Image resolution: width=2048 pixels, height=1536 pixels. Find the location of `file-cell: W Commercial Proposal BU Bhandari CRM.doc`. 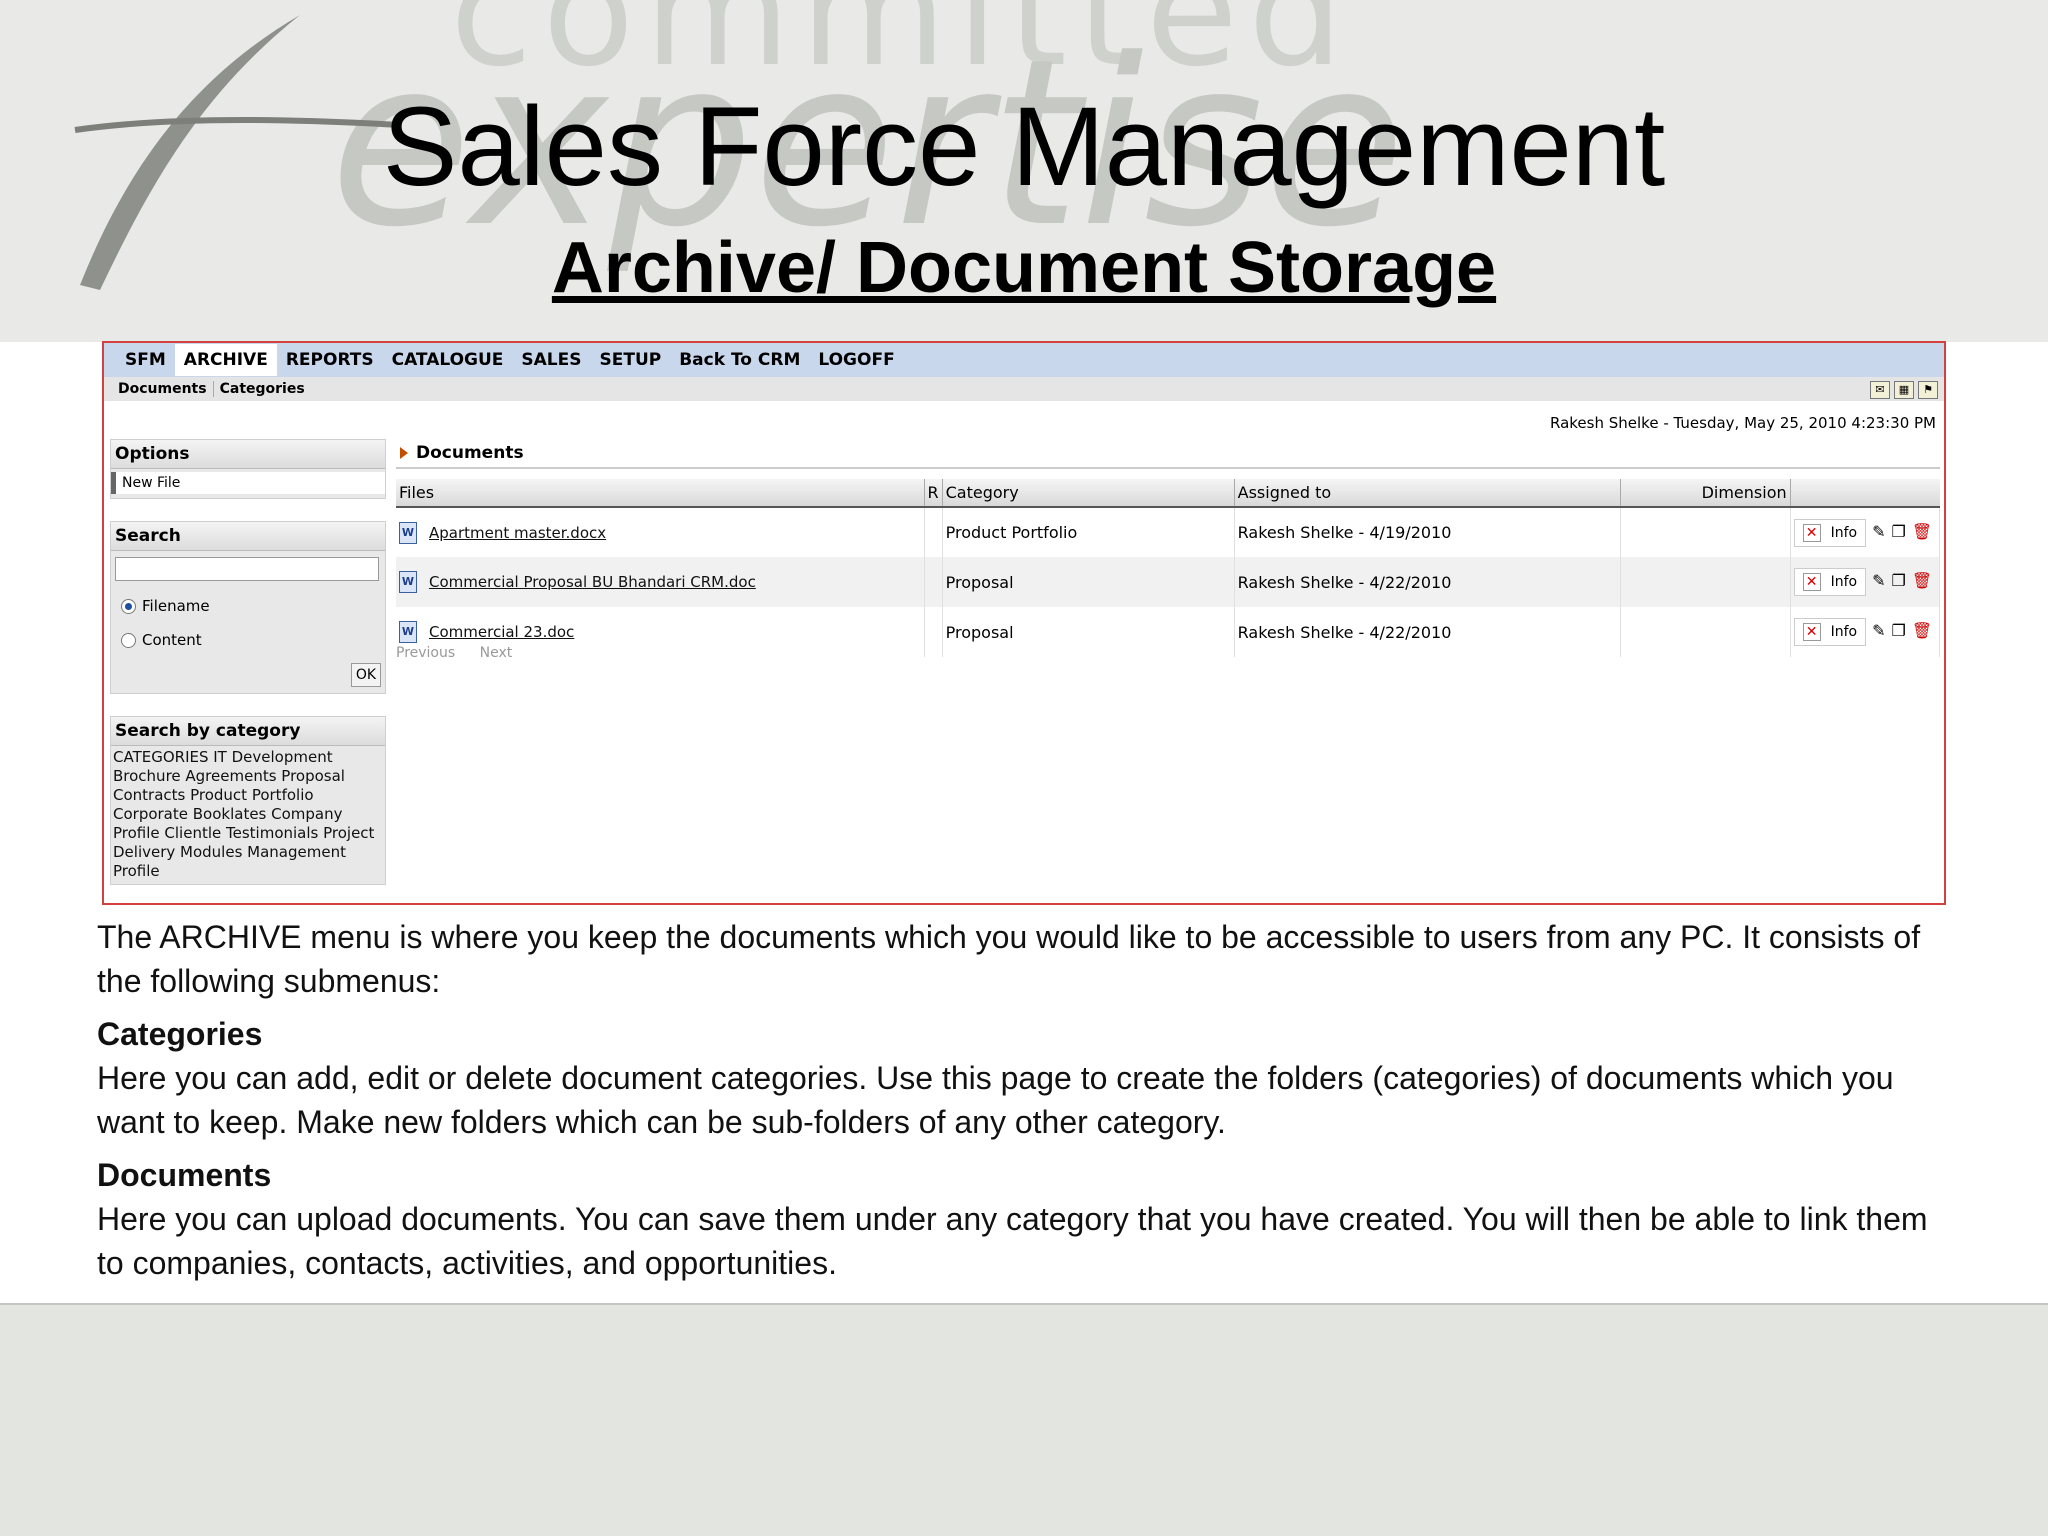

file-cell: W Commercial Proposal BU Bhandari CRM.doc is located at coordinates (660, 582).